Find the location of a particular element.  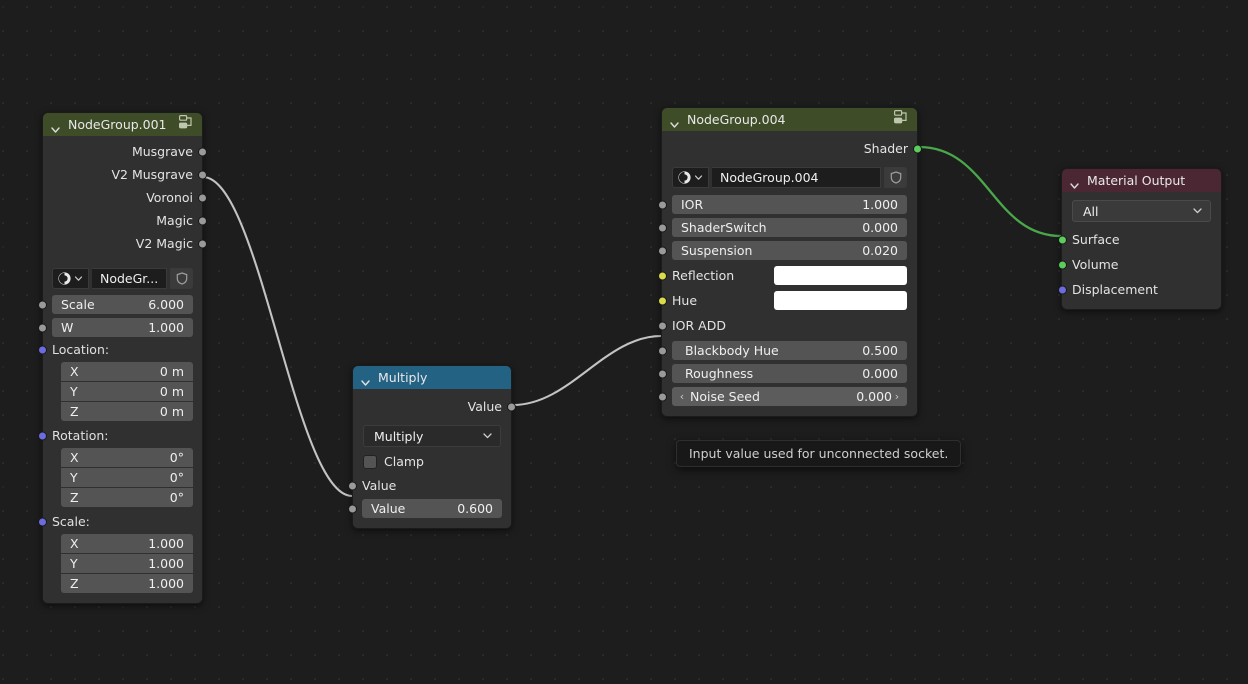

hue-color-swatch is located at coordinates (840, 300).